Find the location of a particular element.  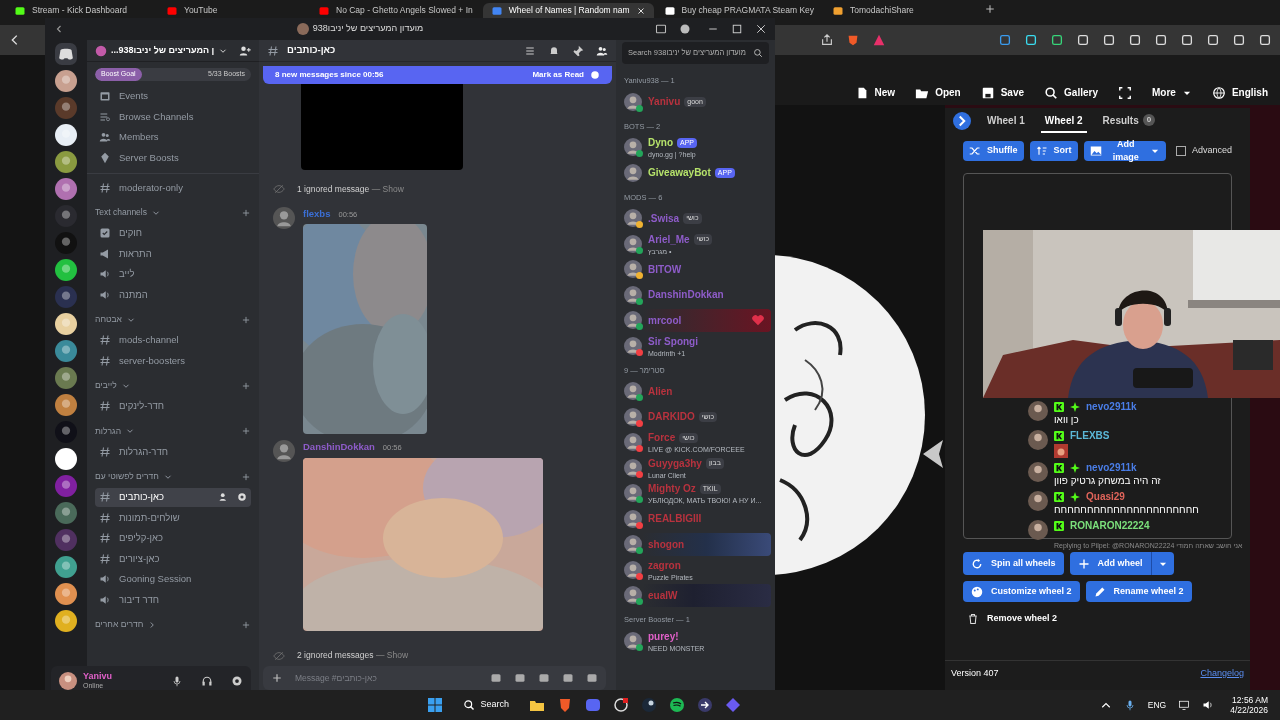

volume-icon is located at coordinates (1208, 705).